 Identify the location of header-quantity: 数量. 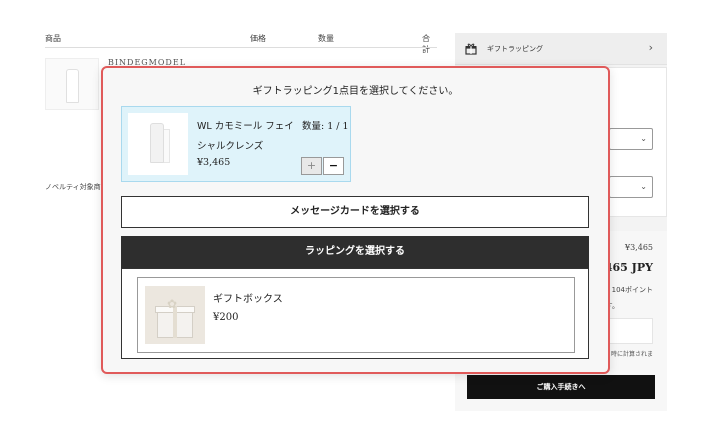
(326, 38).